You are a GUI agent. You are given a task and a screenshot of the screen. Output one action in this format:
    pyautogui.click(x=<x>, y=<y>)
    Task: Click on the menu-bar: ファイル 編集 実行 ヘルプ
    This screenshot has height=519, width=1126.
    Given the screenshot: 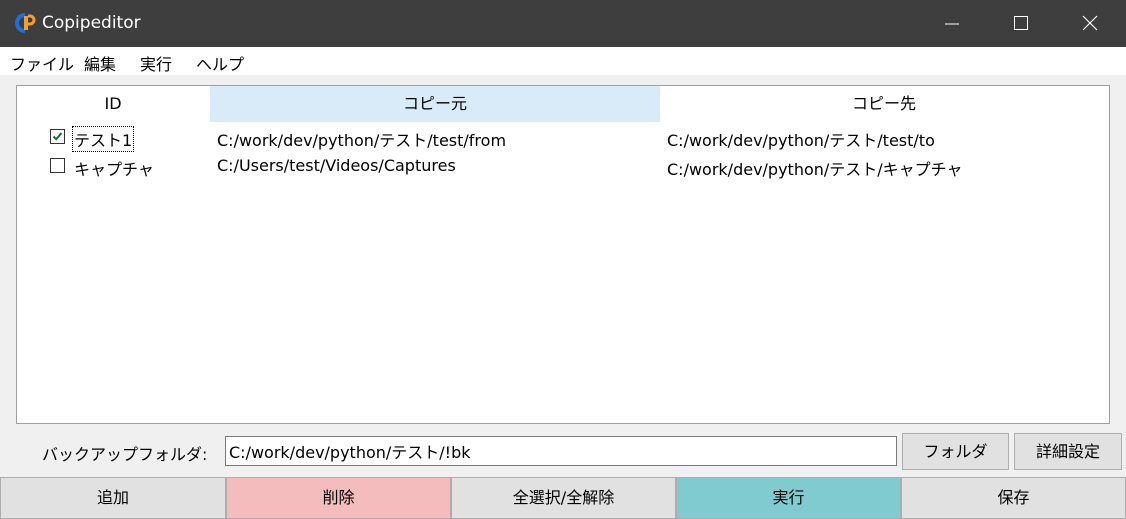 What is the action you would take?
    pyautogui.click(x=563, y=61)
    